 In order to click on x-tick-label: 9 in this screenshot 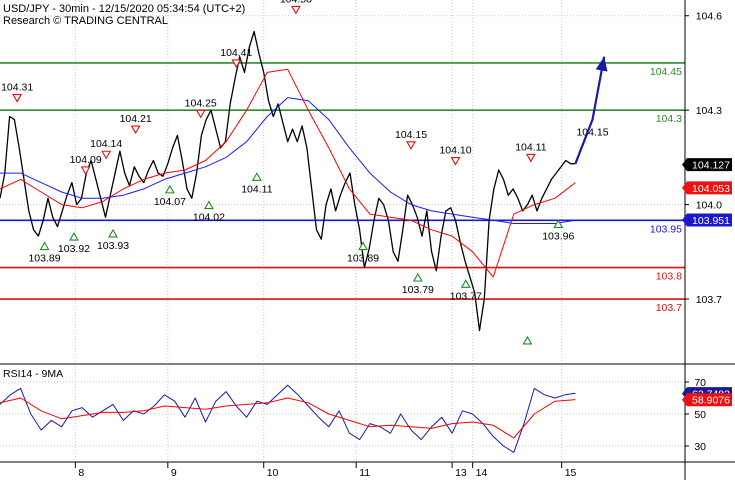, I will do `click(174, 473)`.